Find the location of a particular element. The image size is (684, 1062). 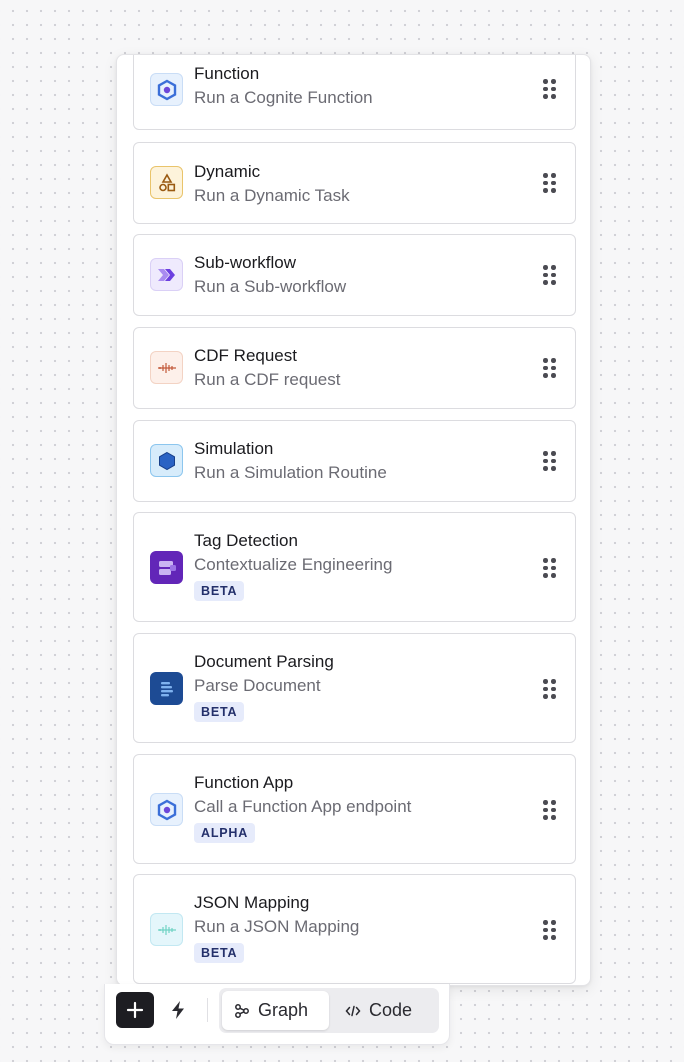

task-title: Function App is located at coordinates (244, 782).